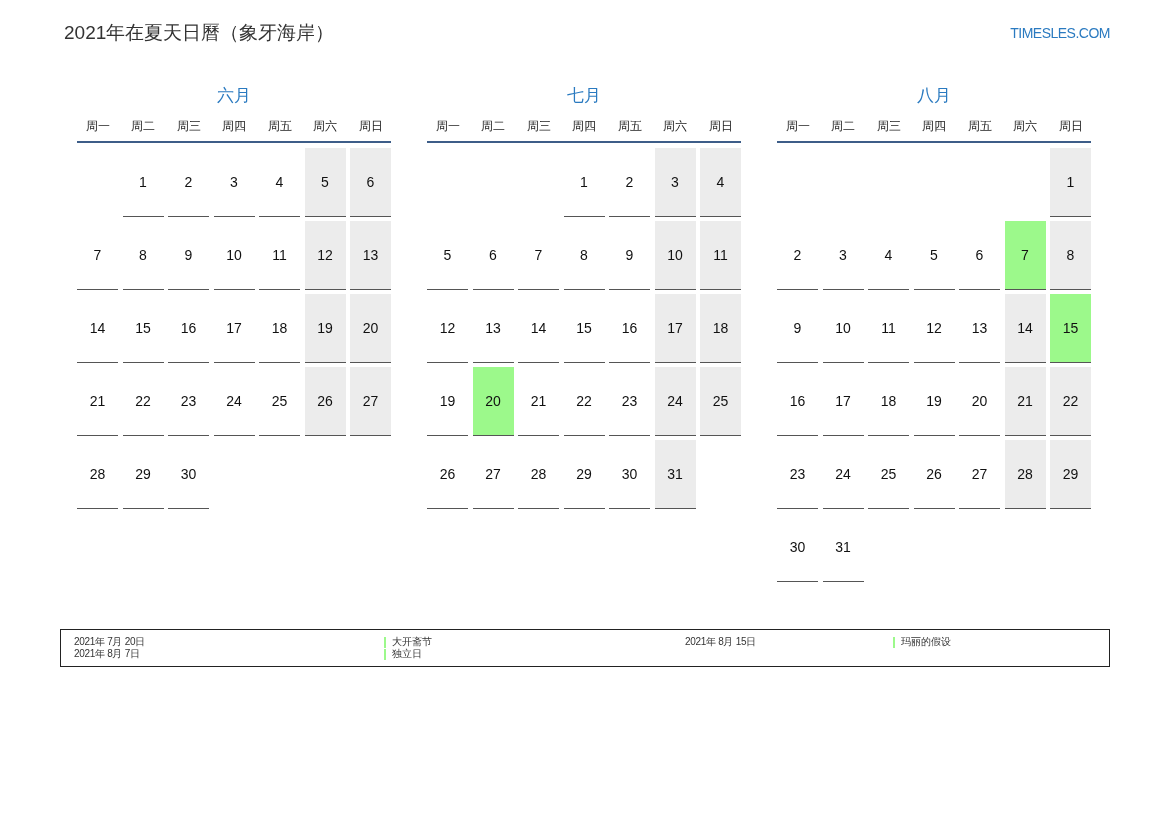 This screenshot has height=827, width=1169. Describe the element at coordinates (188, 474) in the screenshot. I see `day-cell: 30` at that location.